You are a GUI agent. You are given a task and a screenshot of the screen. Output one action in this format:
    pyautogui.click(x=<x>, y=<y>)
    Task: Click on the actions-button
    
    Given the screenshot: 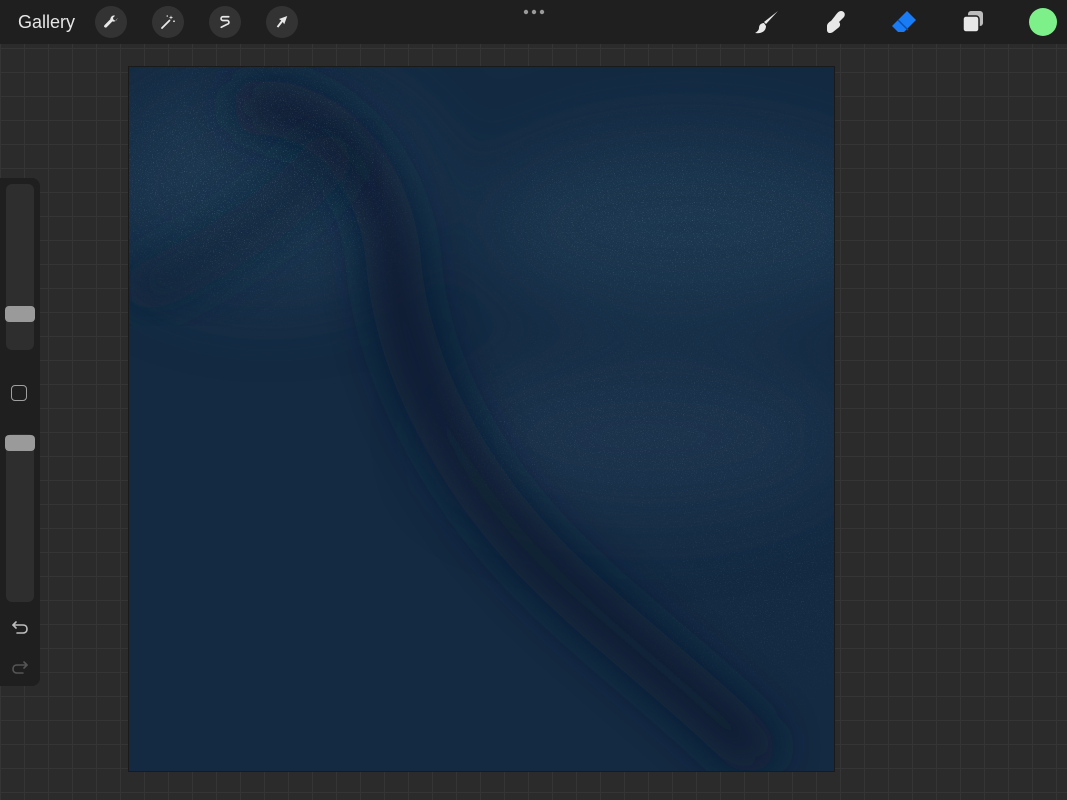 What is the action you would take?
    pyautogui.click(x=111, y=22)
    